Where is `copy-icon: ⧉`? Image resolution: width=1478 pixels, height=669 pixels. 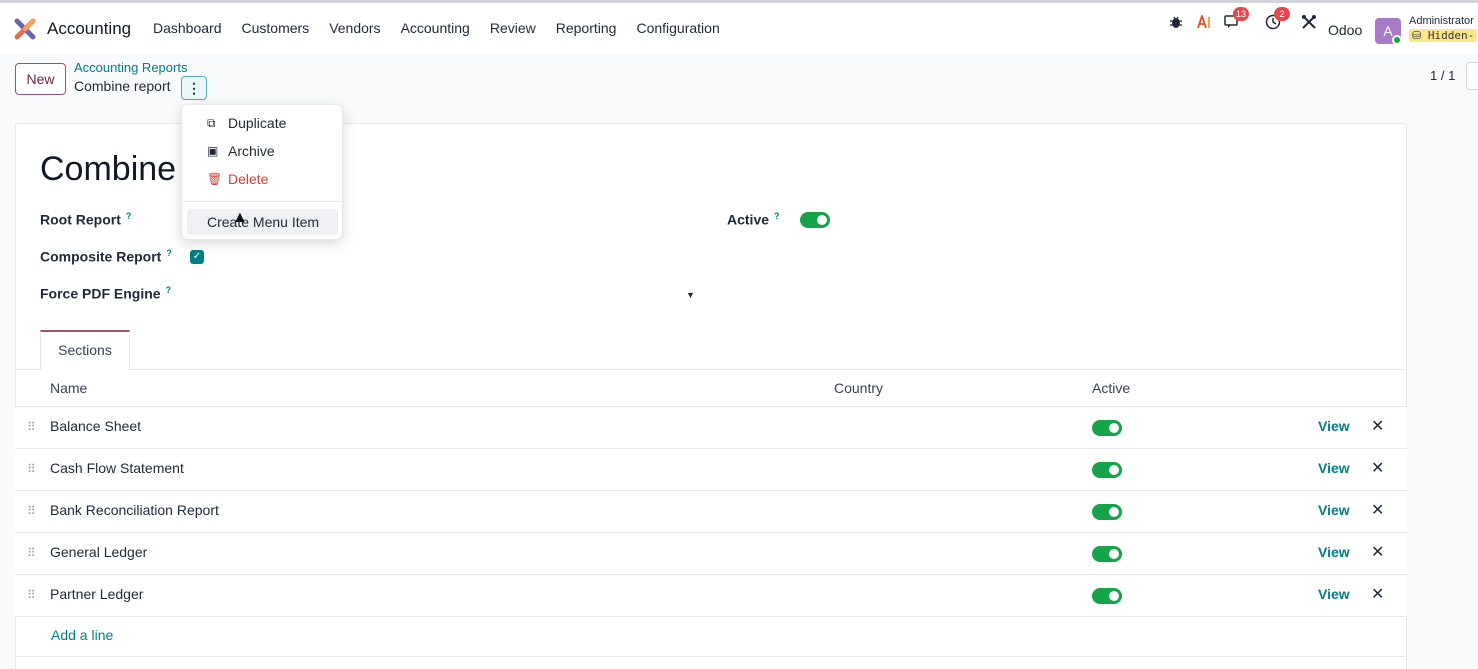
copy-icon: ⧉ is located at coordinates (211, 123).